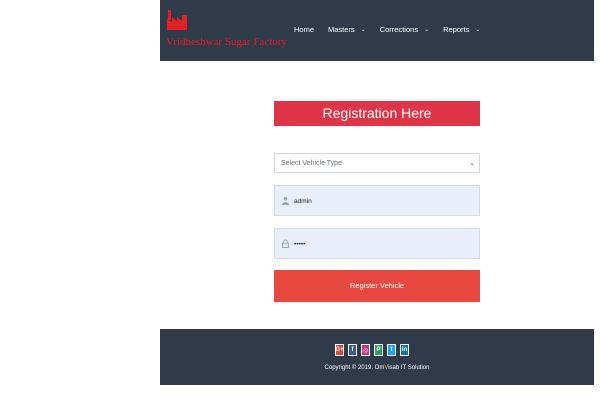  I want to click on username-field: admin, so click(377, 200).